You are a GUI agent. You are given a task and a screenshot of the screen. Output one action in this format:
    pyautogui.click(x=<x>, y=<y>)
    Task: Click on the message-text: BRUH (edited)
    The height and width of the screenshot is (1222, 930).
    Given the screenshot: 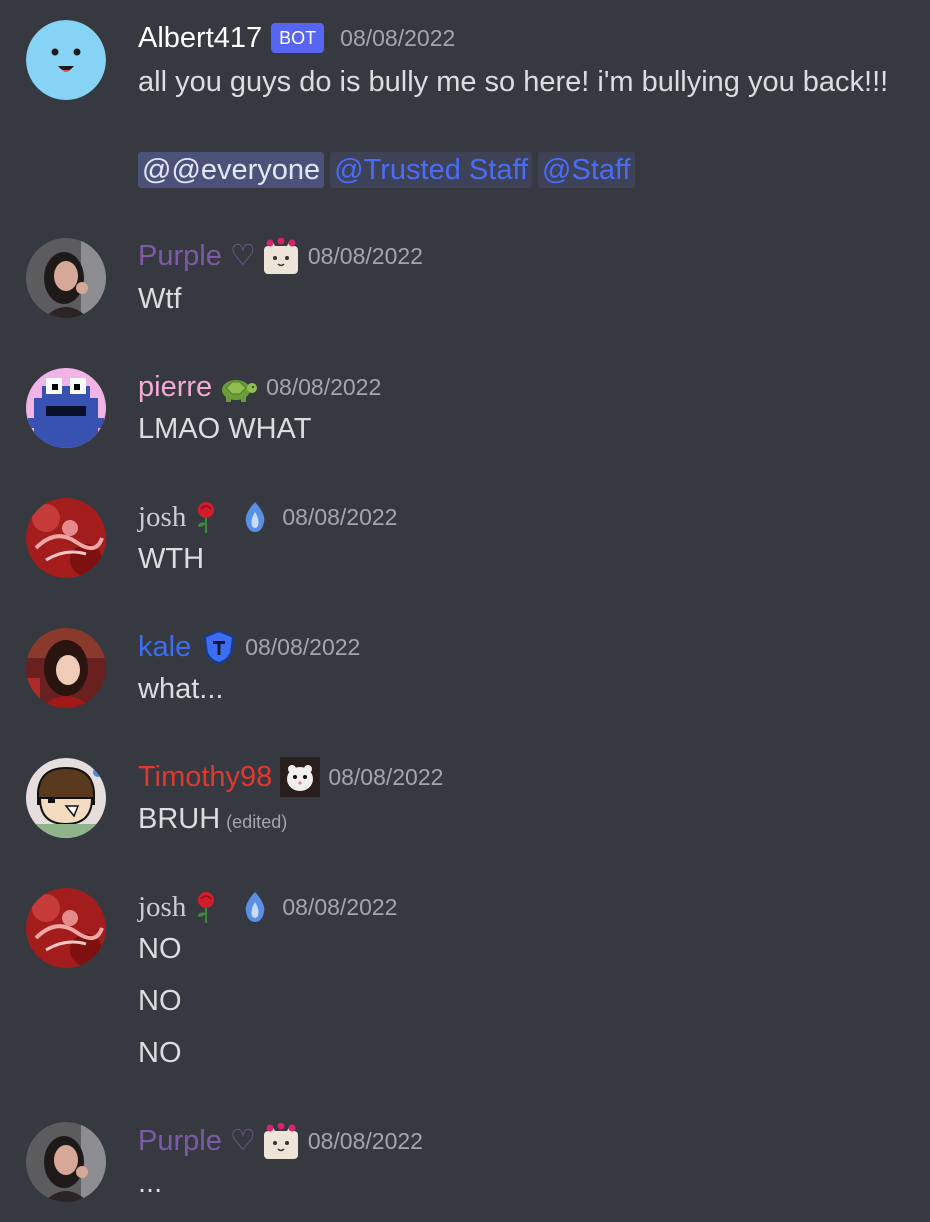 What is the action you would take?
    pyautogui.click(x=212, y=820)
    